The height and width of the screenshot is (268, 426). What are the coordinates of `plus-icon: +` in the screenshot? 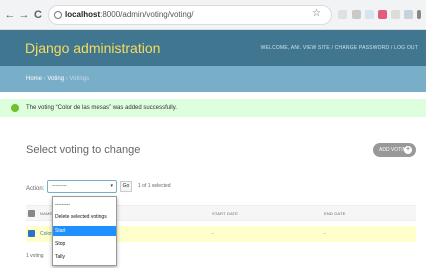 It's located at (408, 150).